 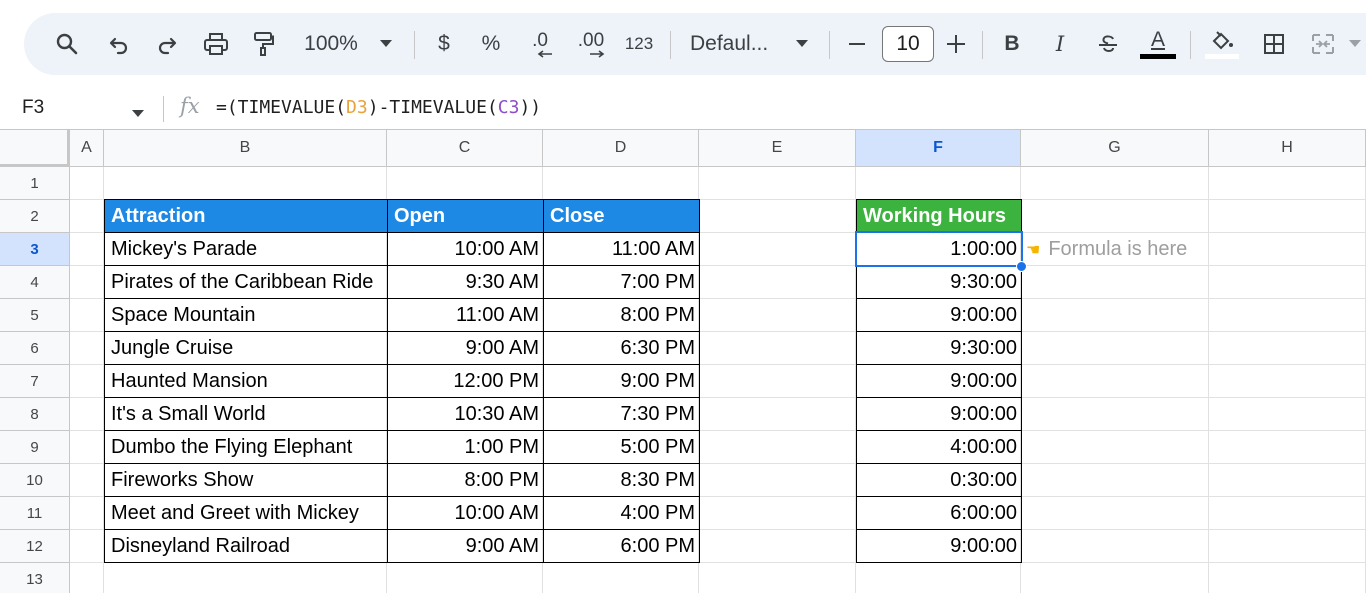 I want to click on row-header-13: 13, so click(x=35, y=578).